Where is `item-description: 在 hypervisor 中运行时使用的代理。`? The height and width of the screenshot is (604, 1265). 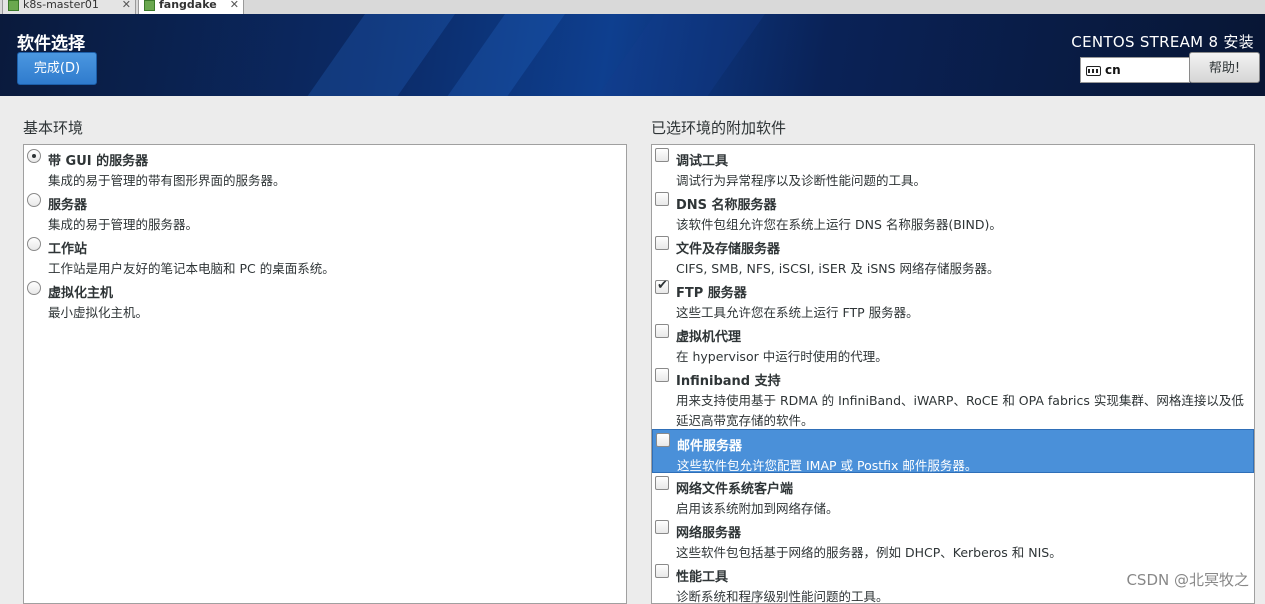
item-description: 在 hypervisor 中运行时使用的代理。 is located at coordinates (782, 356).